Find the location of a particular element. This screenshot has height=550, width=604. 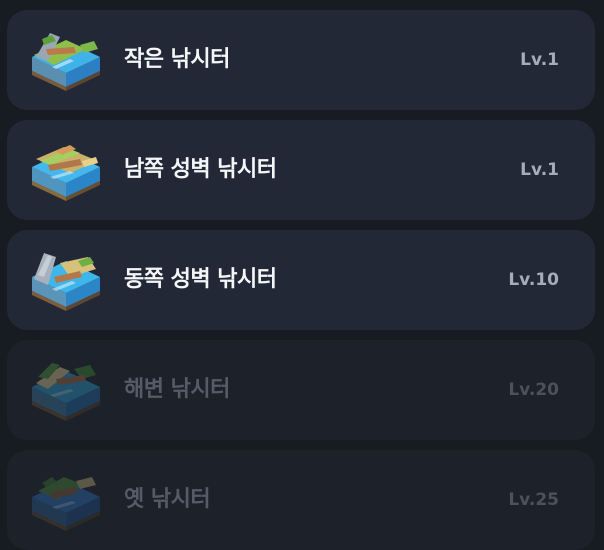

east-wall-fishing-spot-icon is located at coordinates (66, 280).